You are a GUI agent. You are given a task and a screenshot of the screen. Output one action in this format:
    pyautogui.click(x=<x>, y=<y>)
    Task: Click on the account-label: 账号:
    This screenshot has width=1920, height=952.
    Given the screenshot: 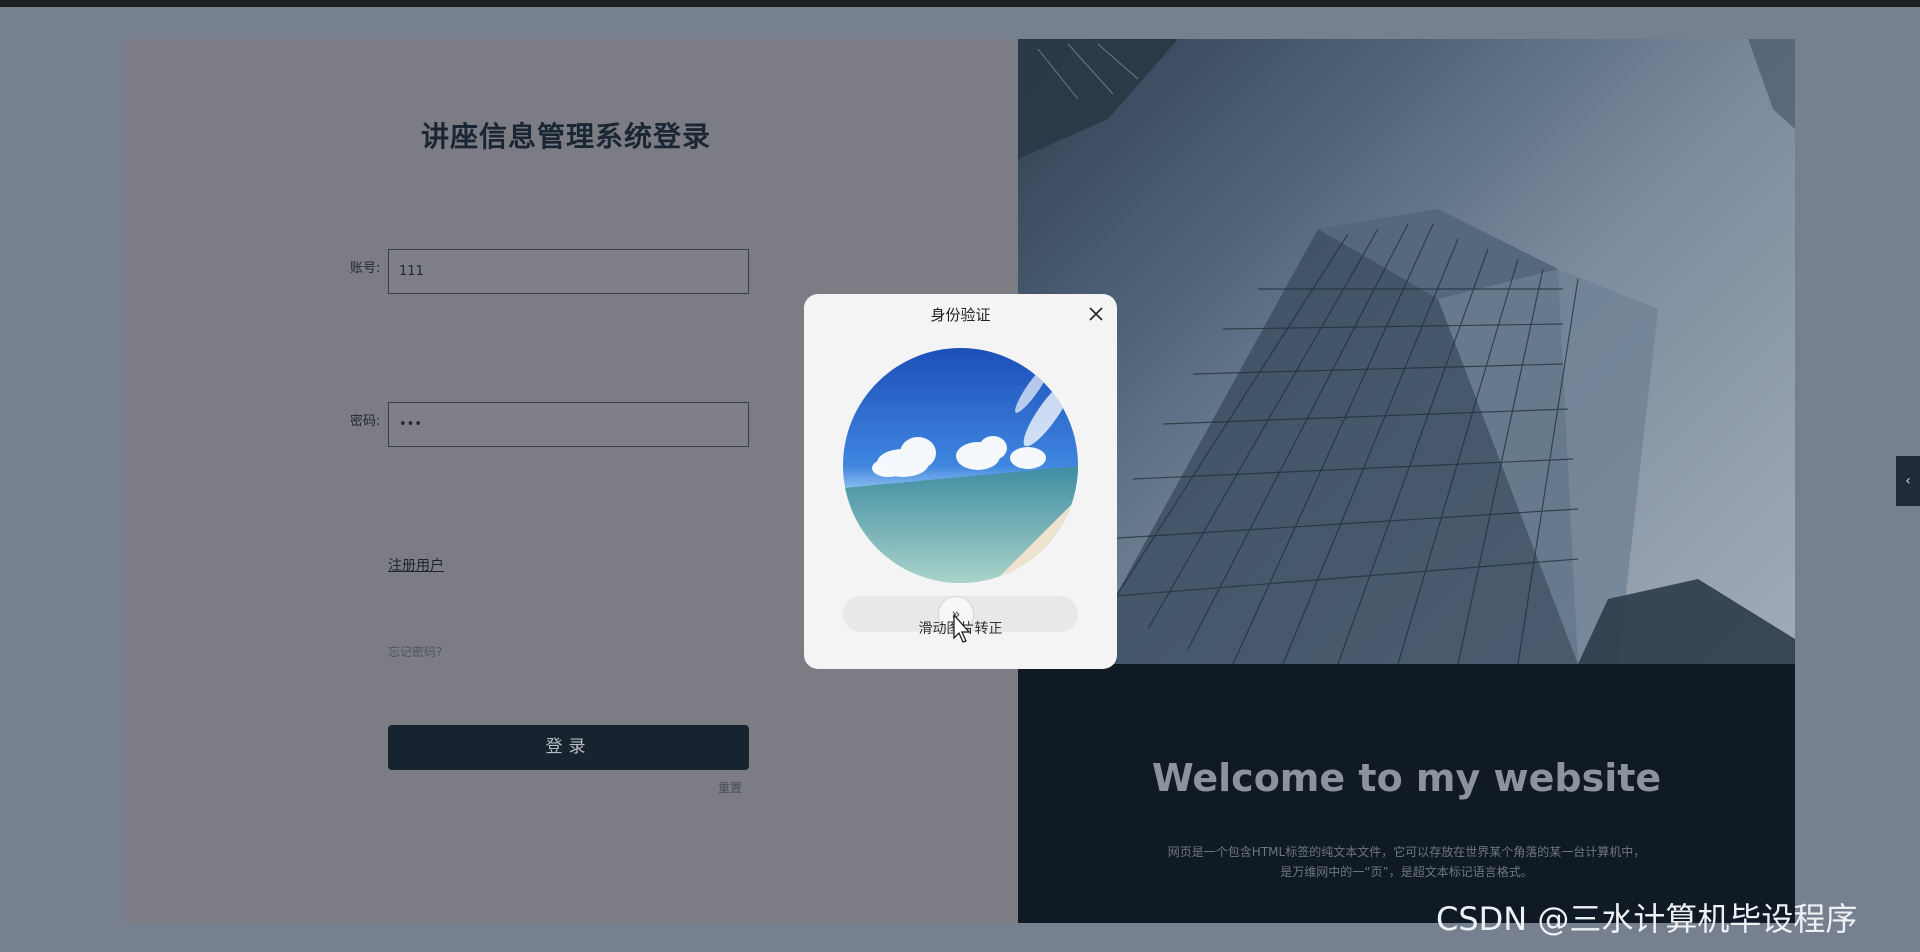 What is the action you would take?
    pyautogui.click(x=365, y=268)
    